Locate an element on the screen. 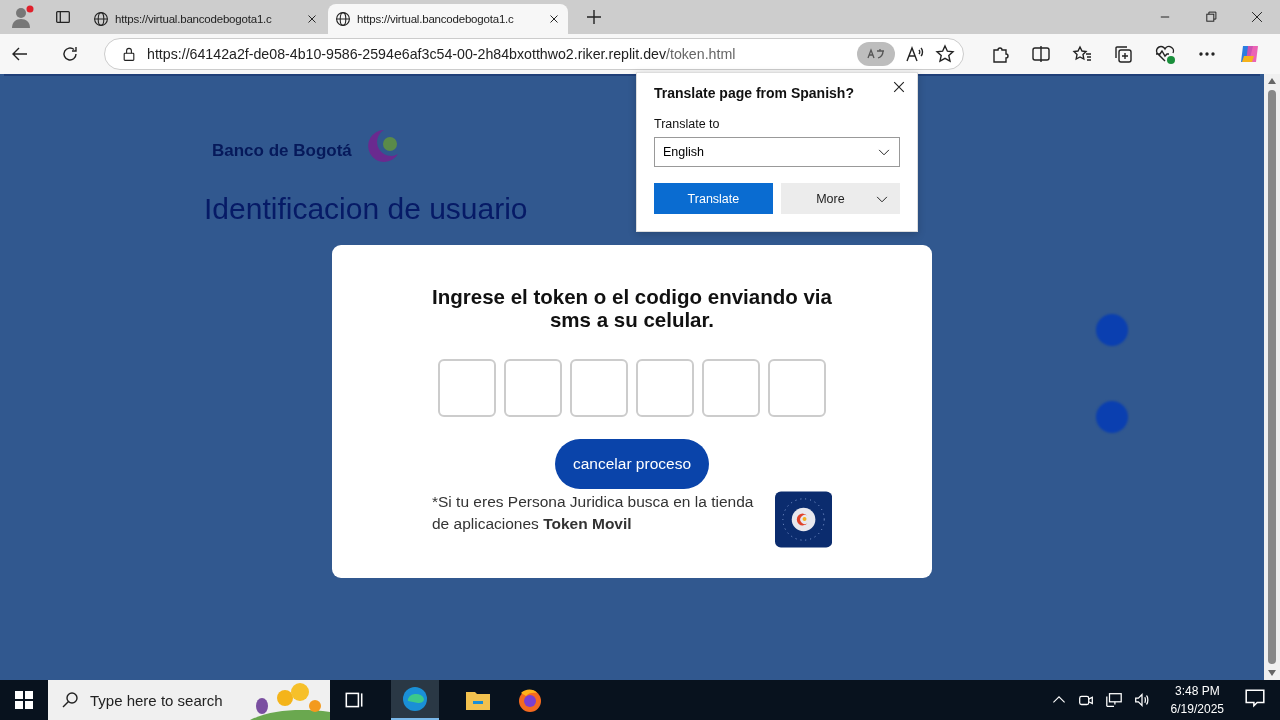  search-icon is located at coordinates (70, 700).